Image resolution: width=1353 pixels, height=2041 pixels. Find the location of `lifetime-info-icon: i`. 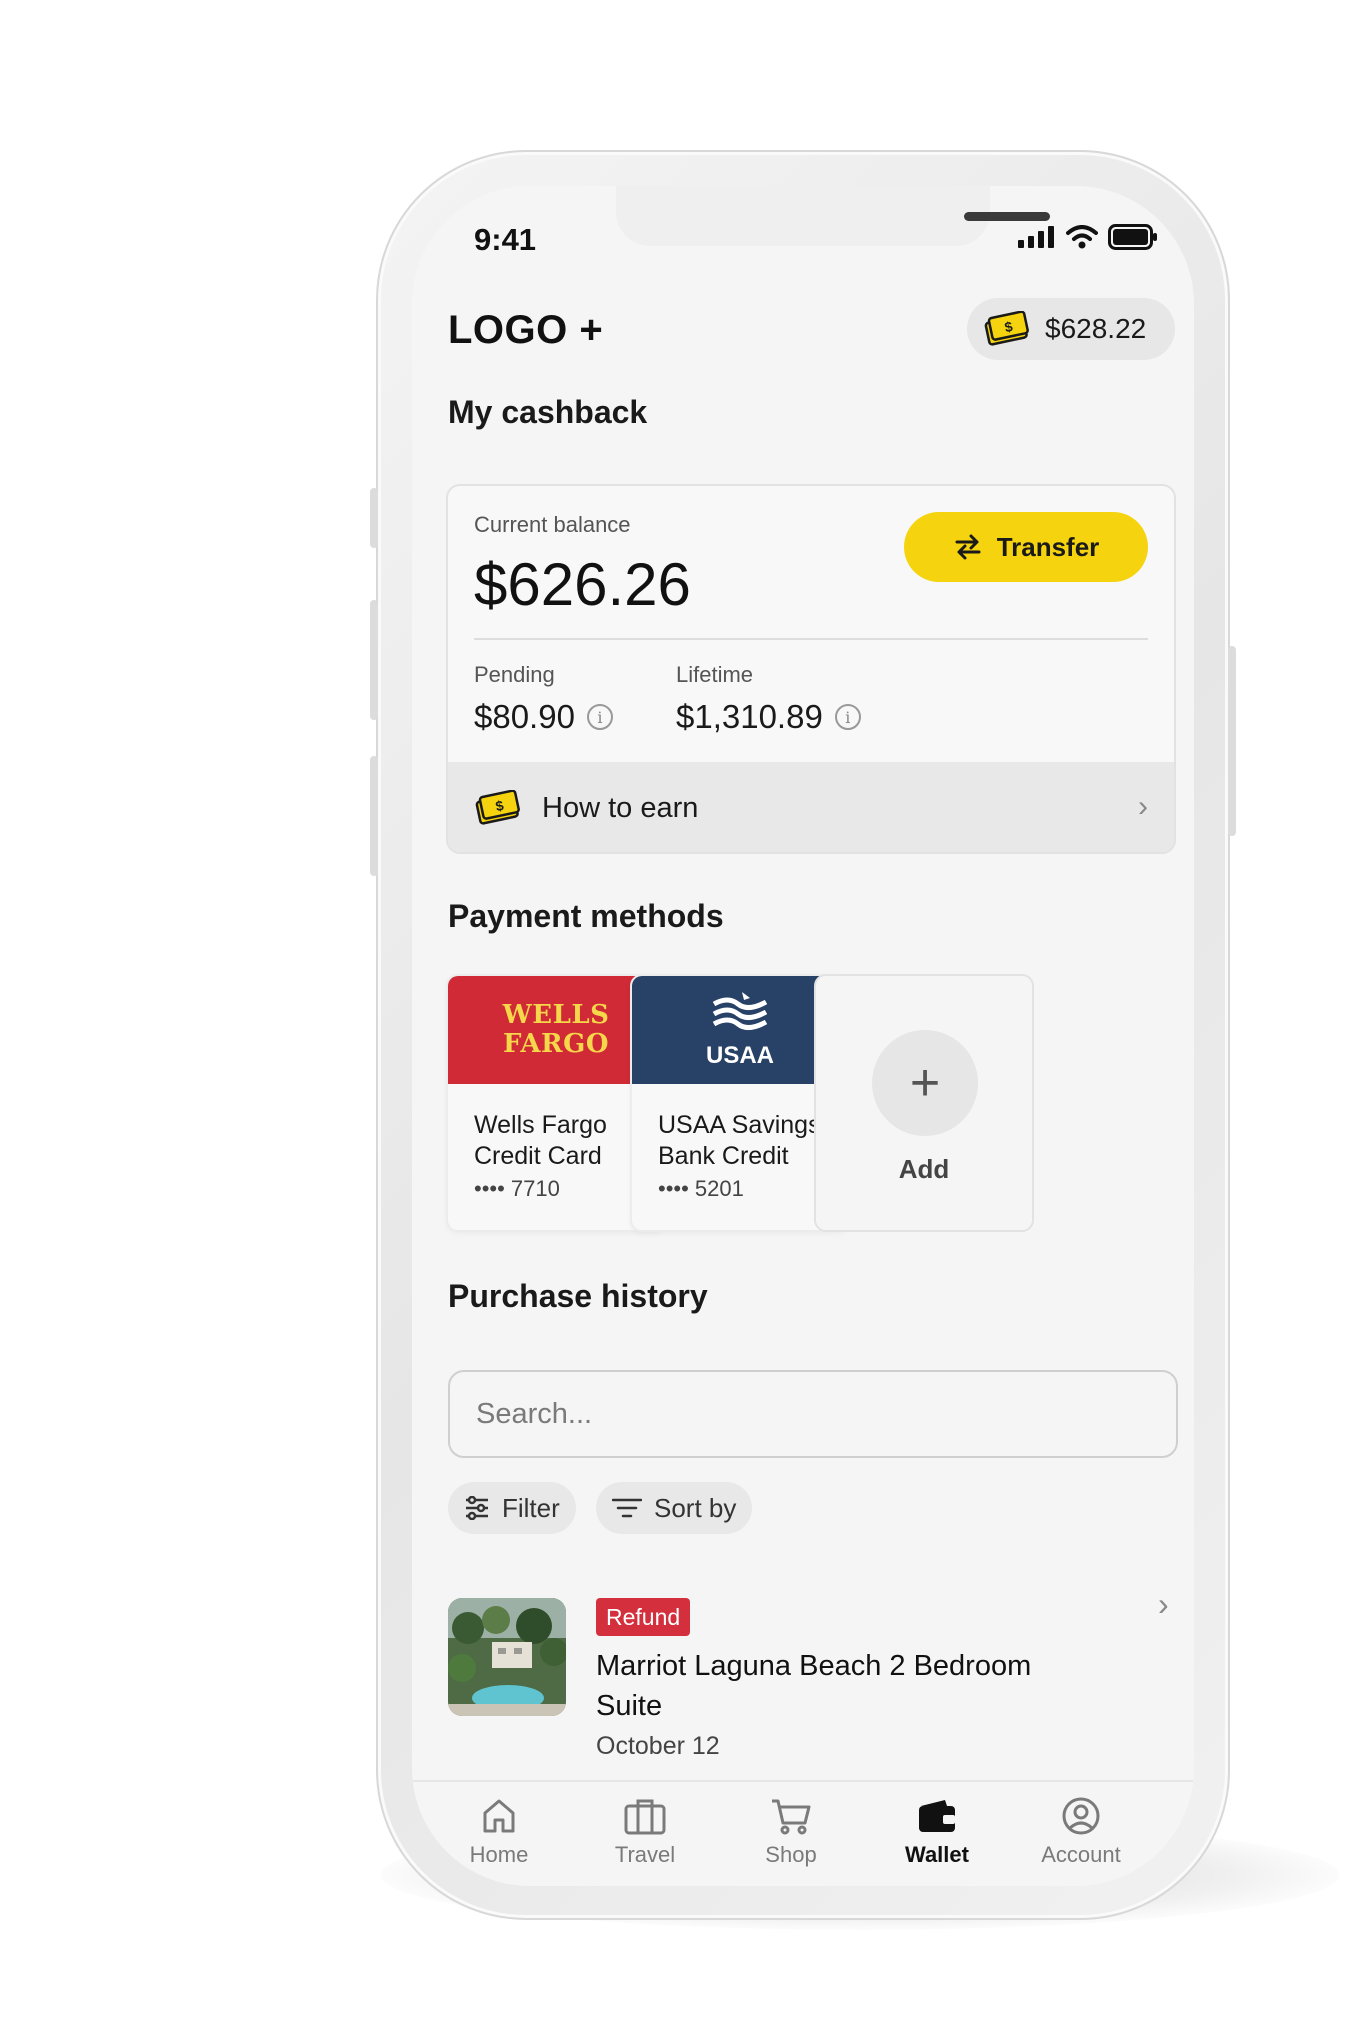

lifetime-info-icon: i is located at coordinates (847, 717).